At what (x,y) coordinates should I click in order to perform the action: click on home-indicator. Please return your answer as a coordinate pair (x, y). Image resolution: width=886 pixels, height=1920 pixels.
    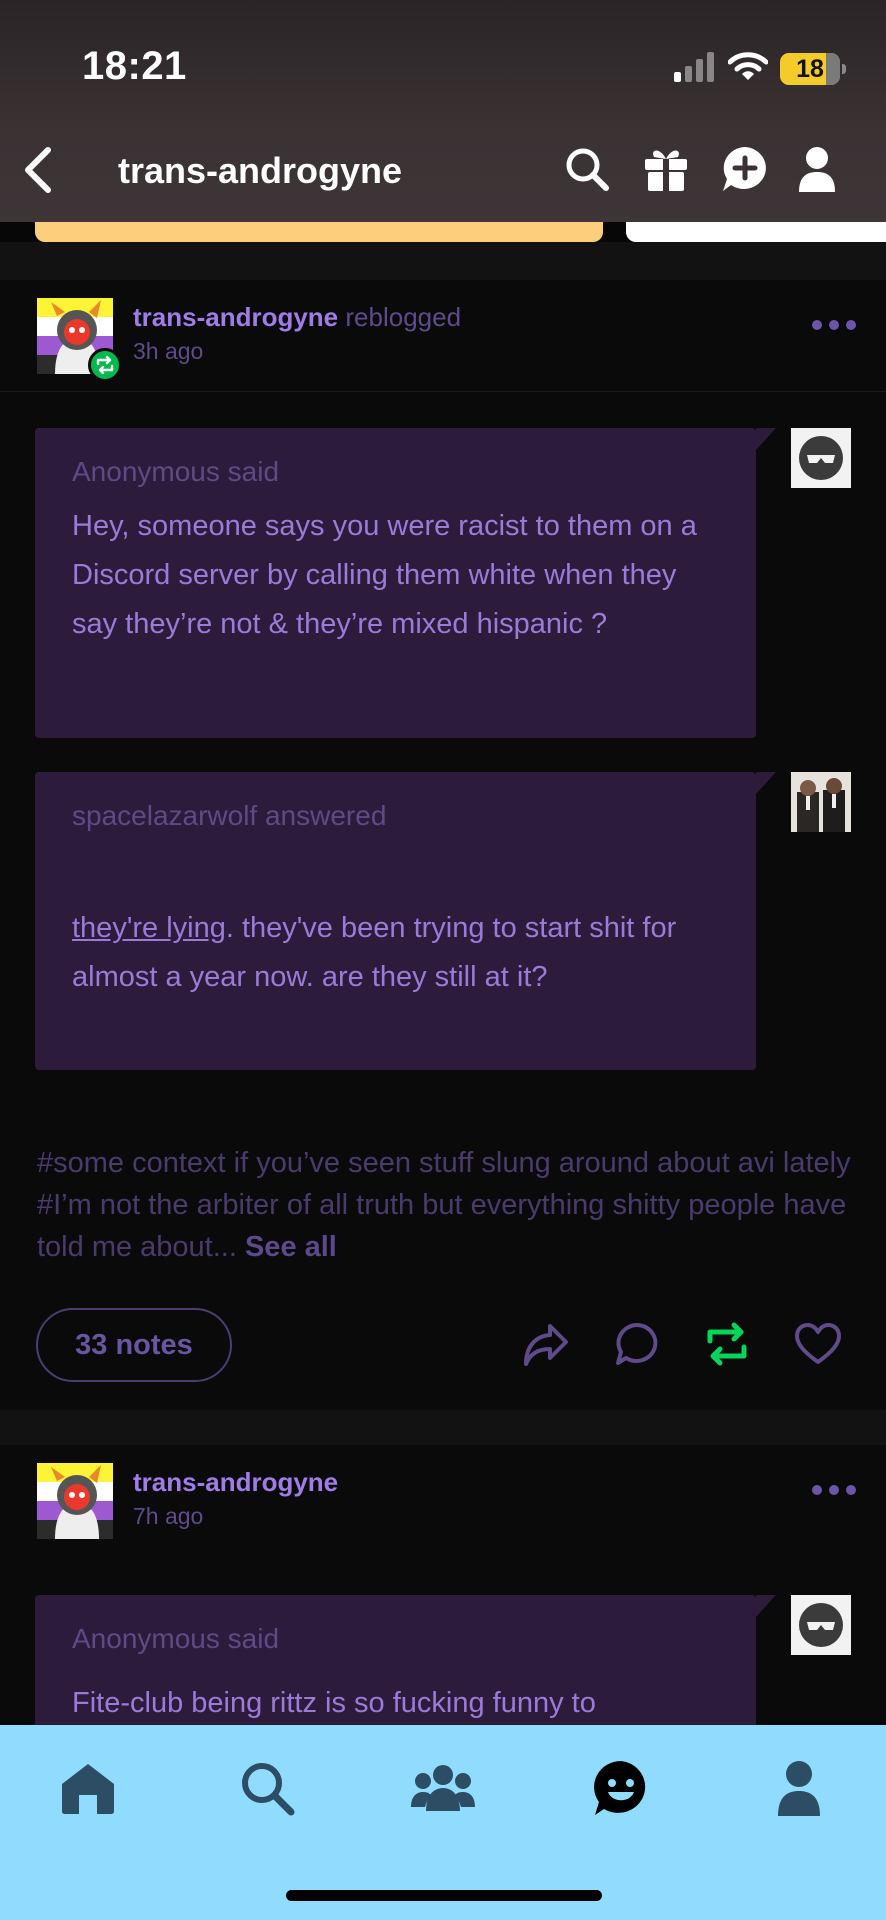
    Looking at the image, I should click on (444, 1895).